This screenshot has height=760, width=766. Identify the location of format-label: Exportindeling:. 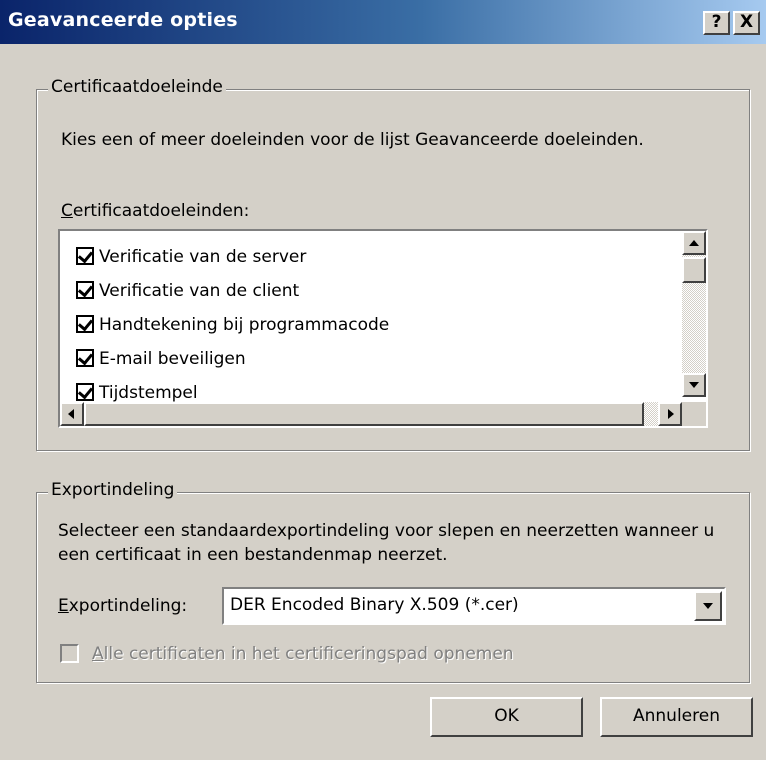
(122, 606).